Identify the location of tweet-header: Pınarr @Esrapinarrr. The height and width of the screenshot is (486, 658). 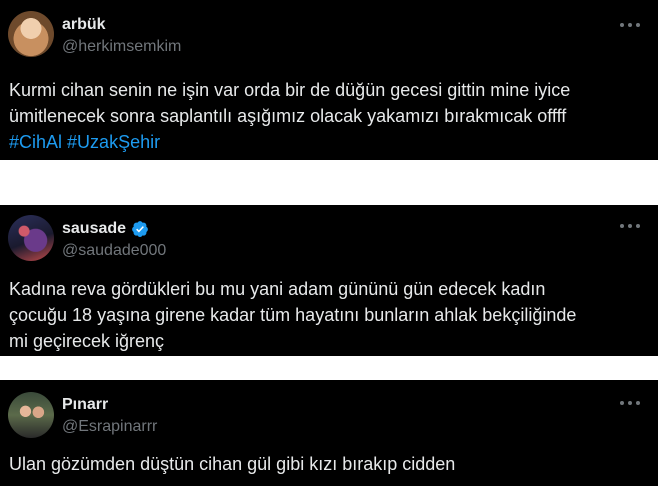
(109, 415).